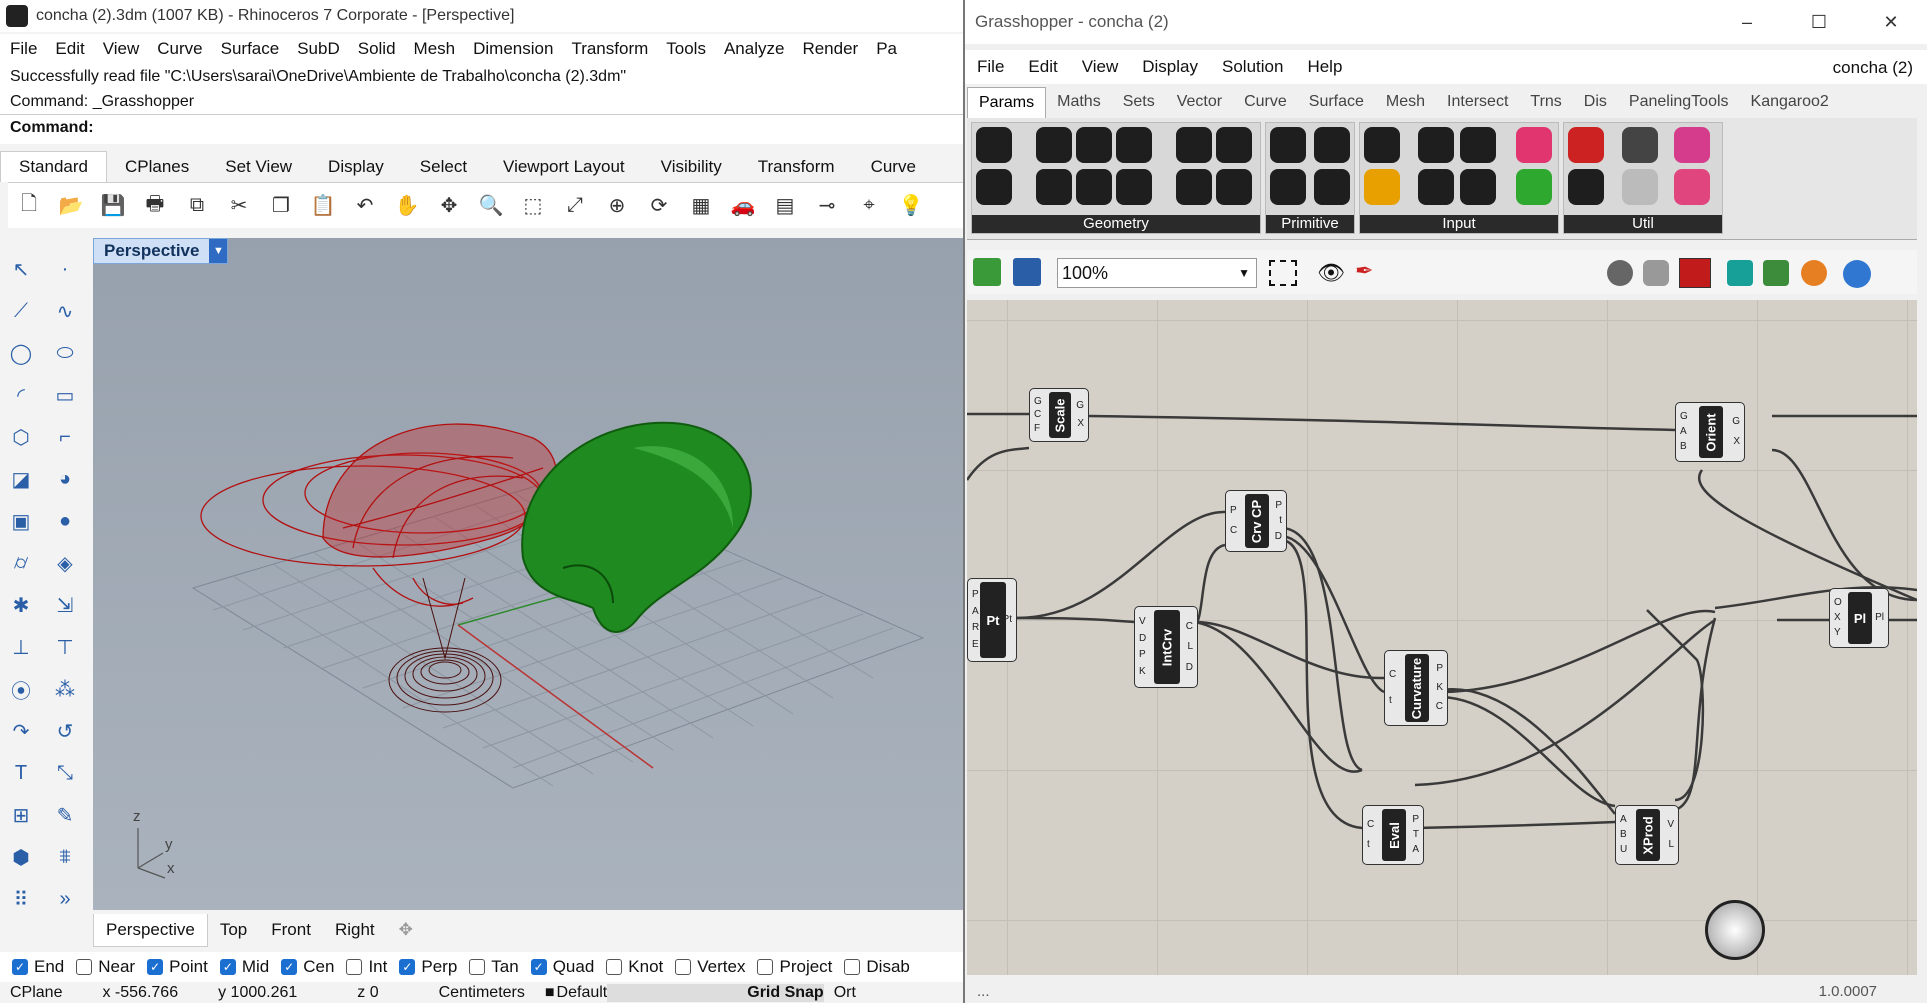 The width and height of the screenshot is (1927, 1003). What do you see at coordinates (869, 206) in the screenshot?
I see `snap-icon: ⌖` at bounding box center [869, 206].